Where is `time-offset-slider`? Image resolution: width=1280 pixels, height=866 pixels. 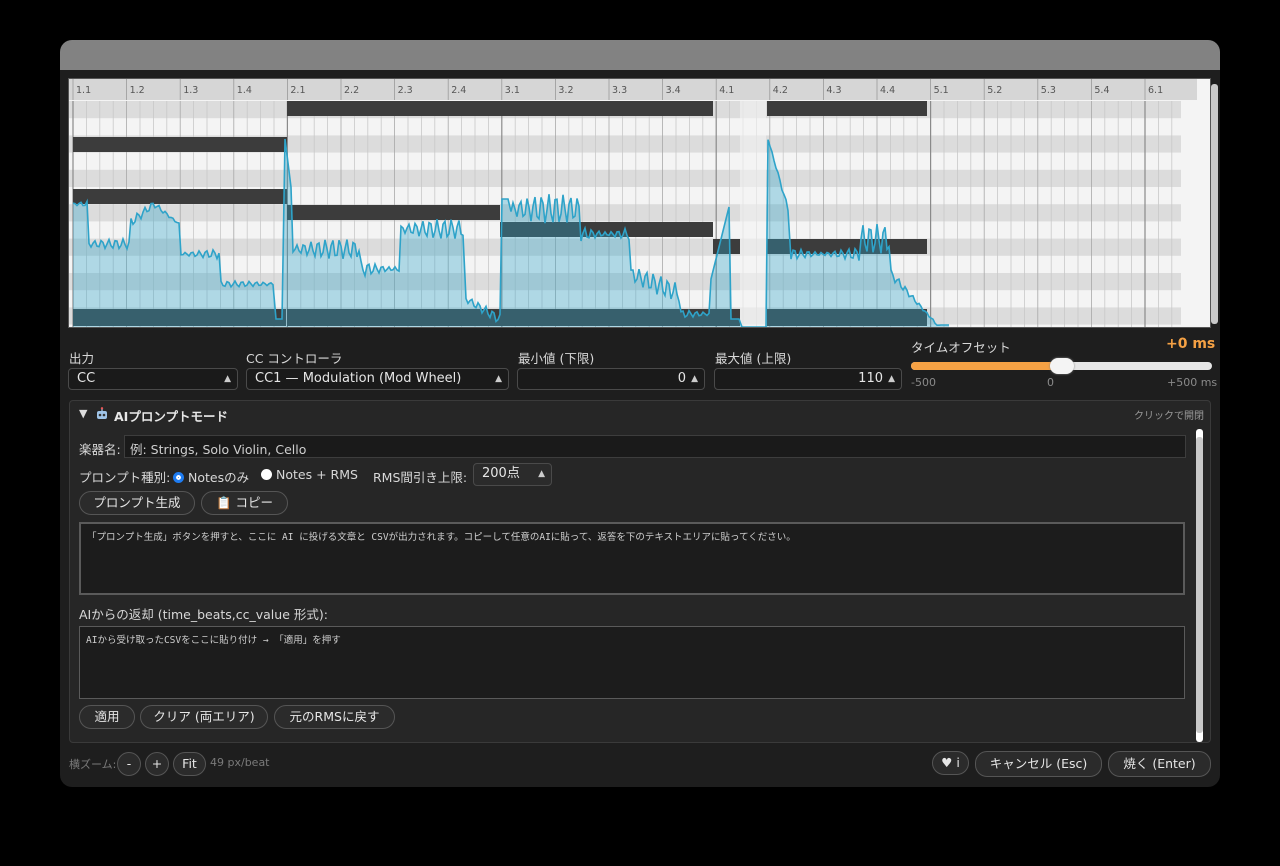 time-offset-slider is located at coordinates (1061, 366).